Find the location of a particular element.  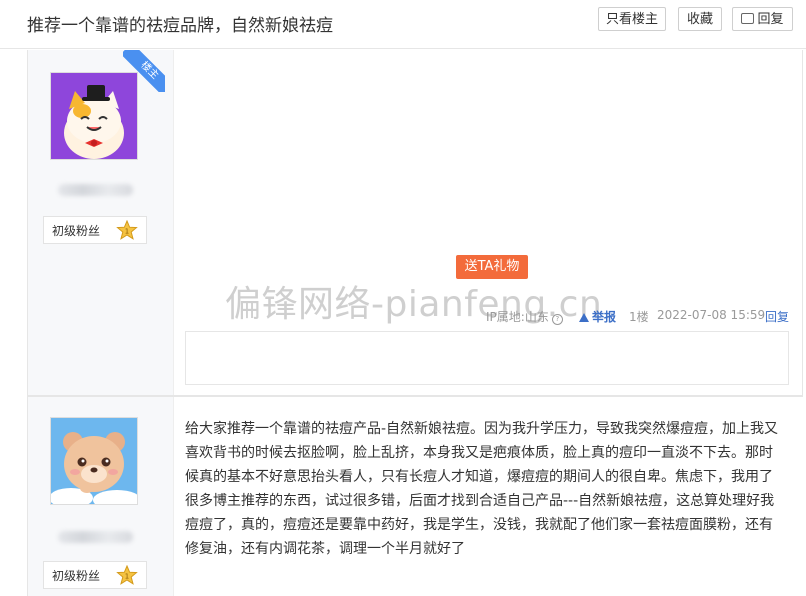

author-panel: 初级粉丝 1 is located at coordinates (101, 496).